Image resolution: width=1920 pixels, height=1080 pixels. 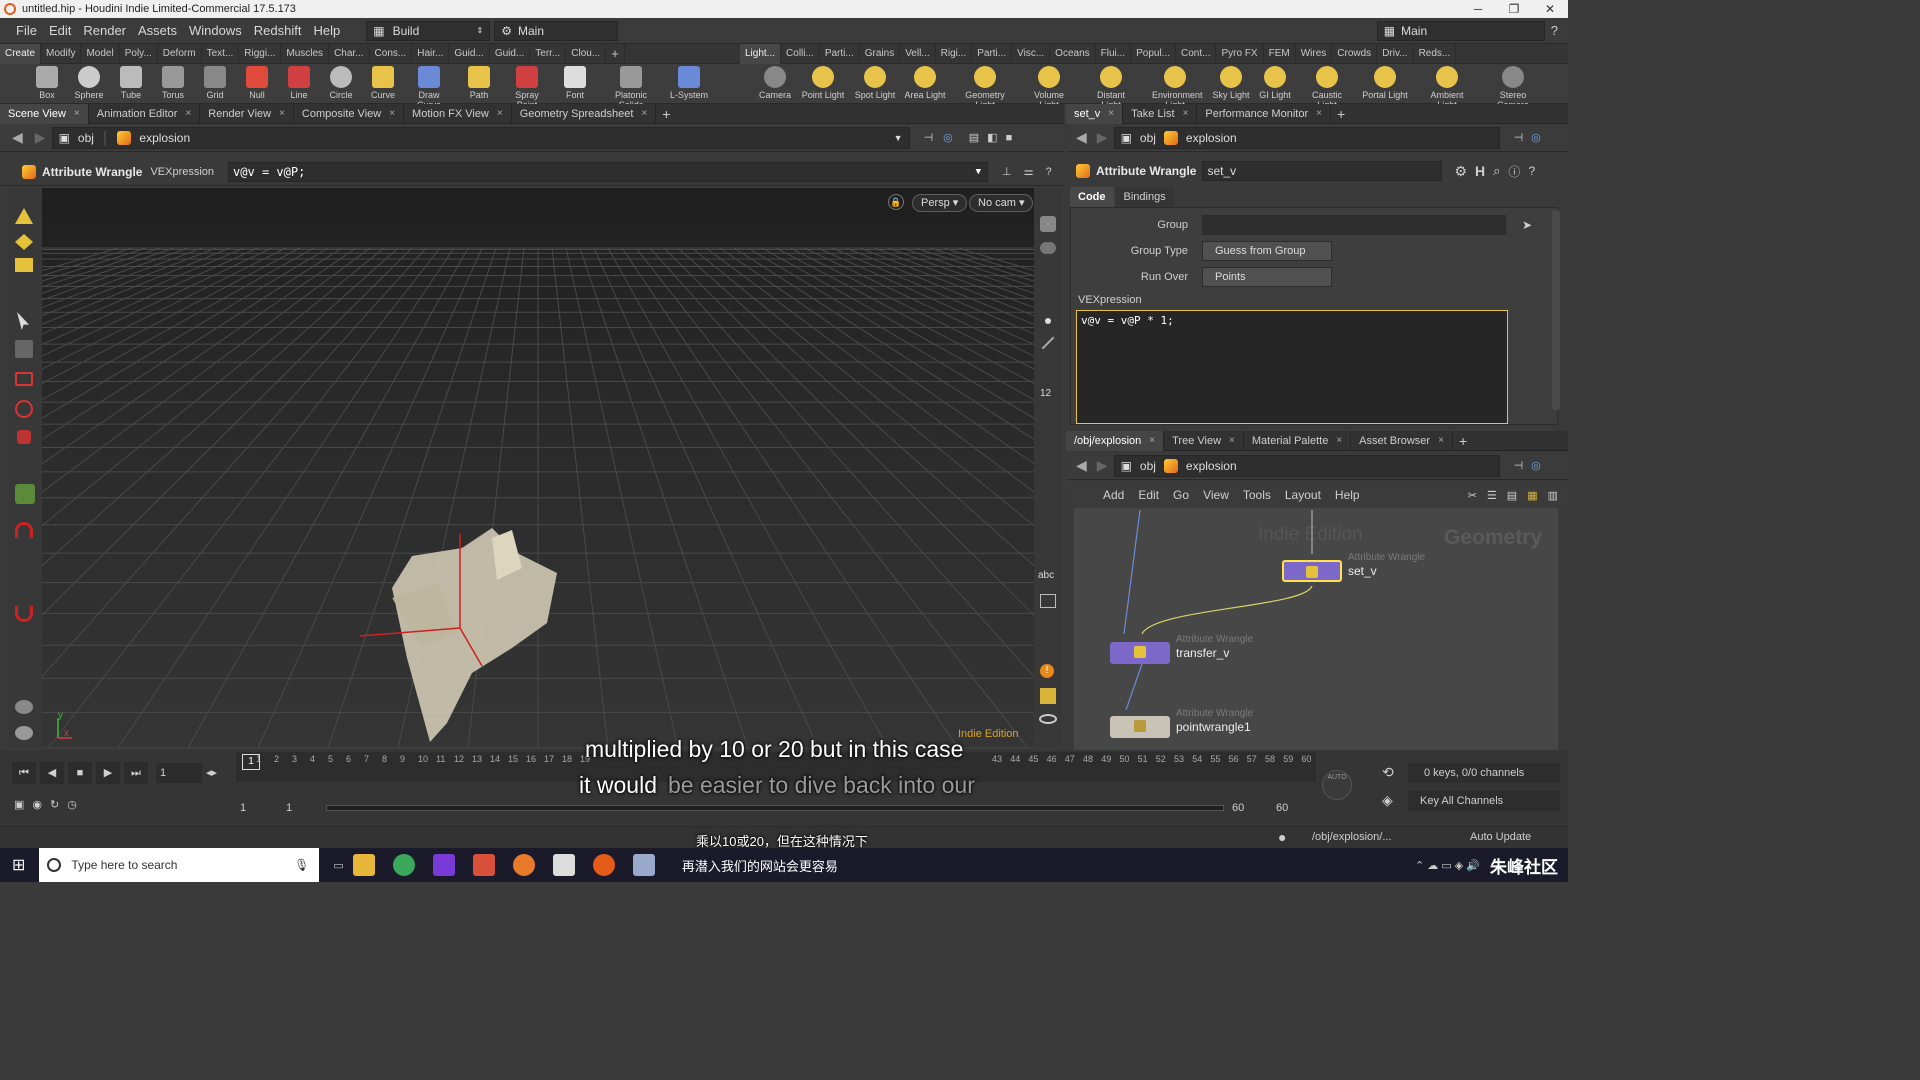 I want to click on chevron-down-icon: ▼, so click(x=978, y=172).